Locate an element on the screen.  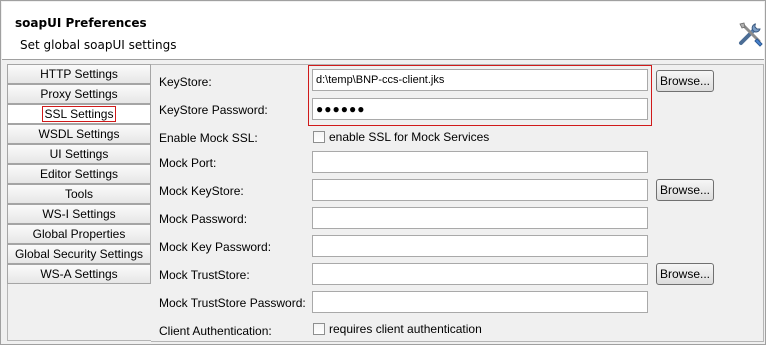
tab-wsdl-settings: WSDL Settings is located at coordinates (79, 134).